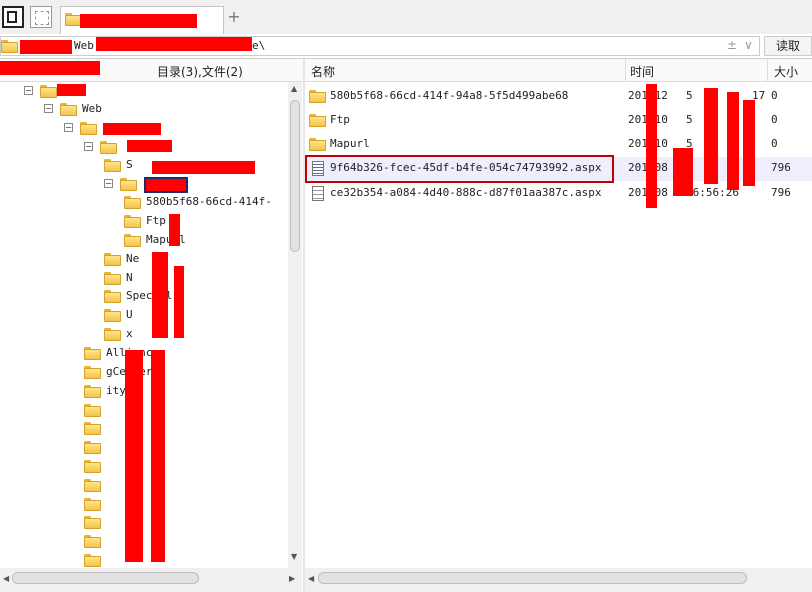 Image resolution: width=812 pixels, height=592 pixels. I want to click on list-horizontal-scrollbar: ◀, so click(558, 580).